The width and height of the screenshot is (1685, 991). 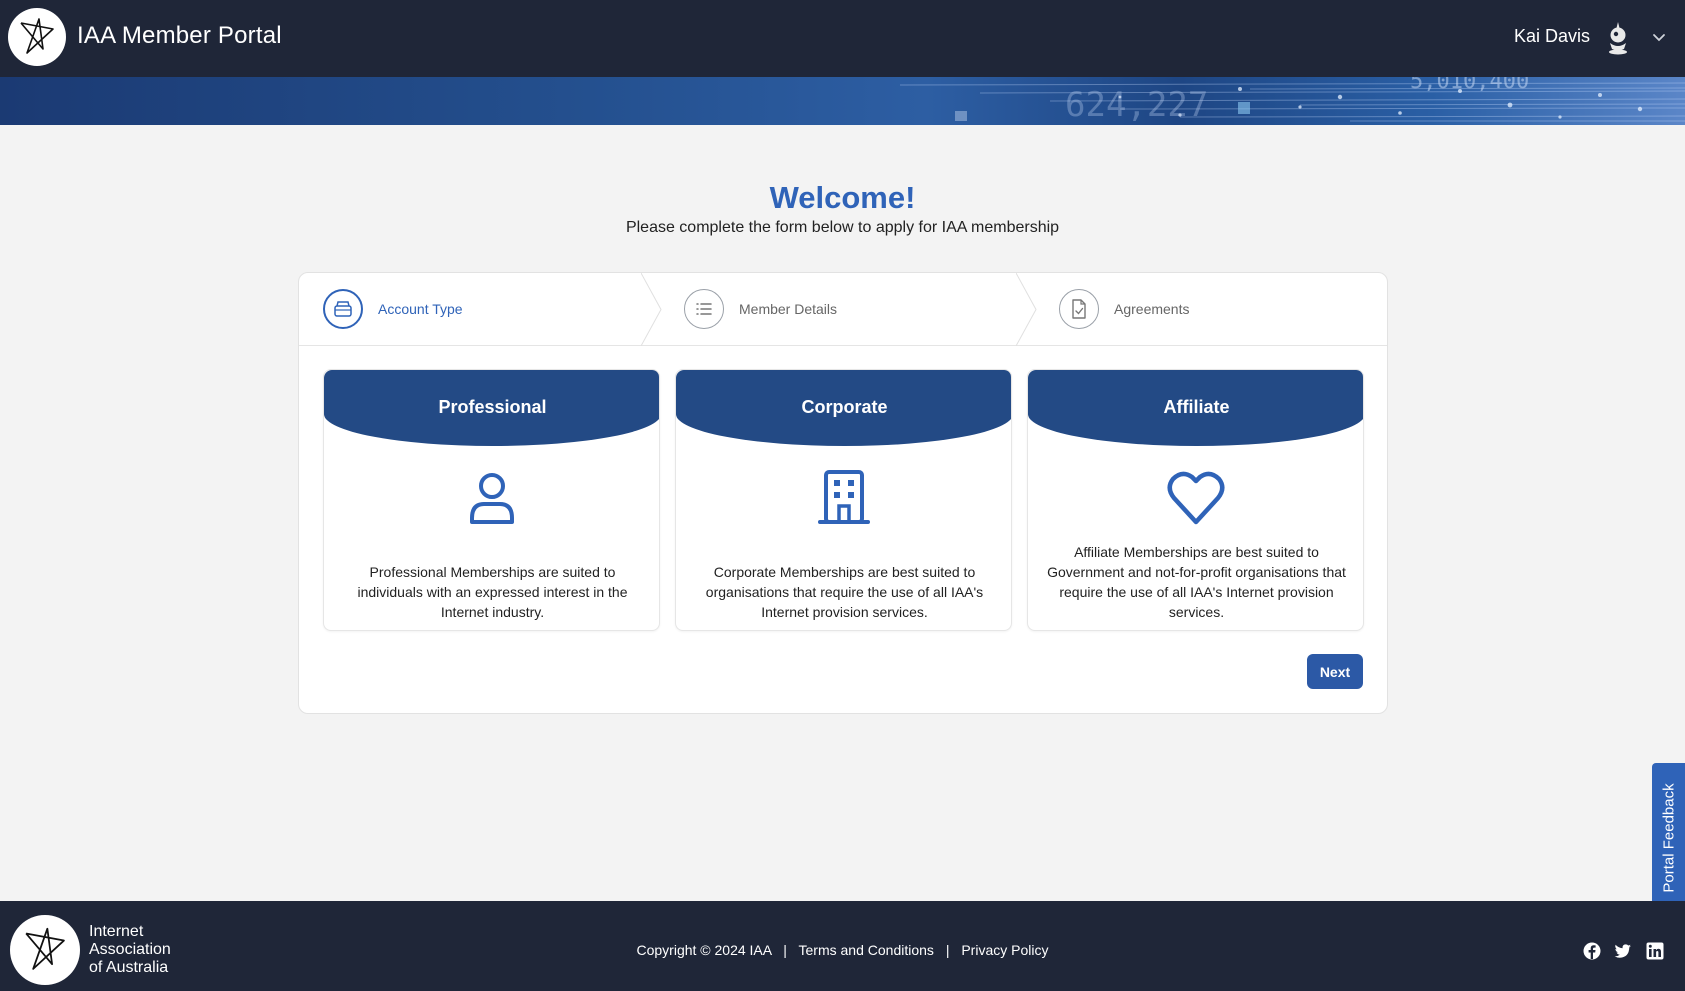 What do you see at coordinates (704, 309) in the screenshot?
I see `list-icon` at bounding box center [704, 309].